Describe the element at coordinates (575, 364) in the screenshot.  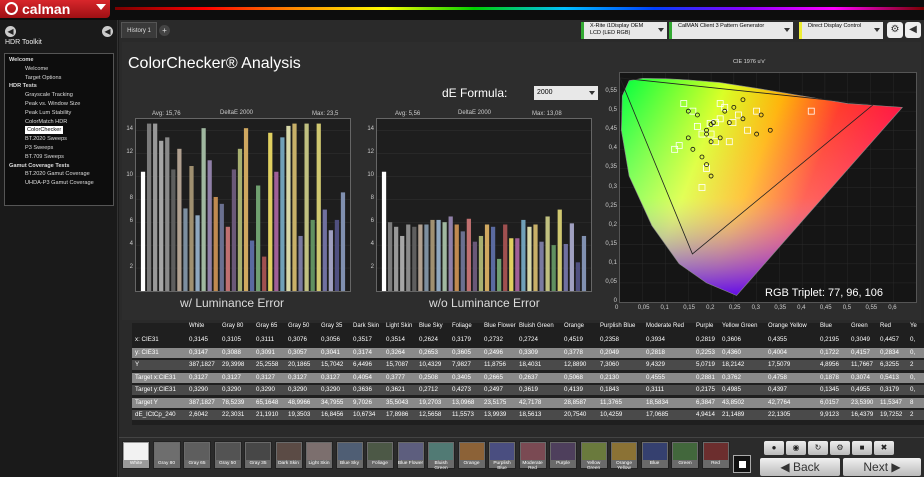
I see `table-cell: 12,8890` at that location.